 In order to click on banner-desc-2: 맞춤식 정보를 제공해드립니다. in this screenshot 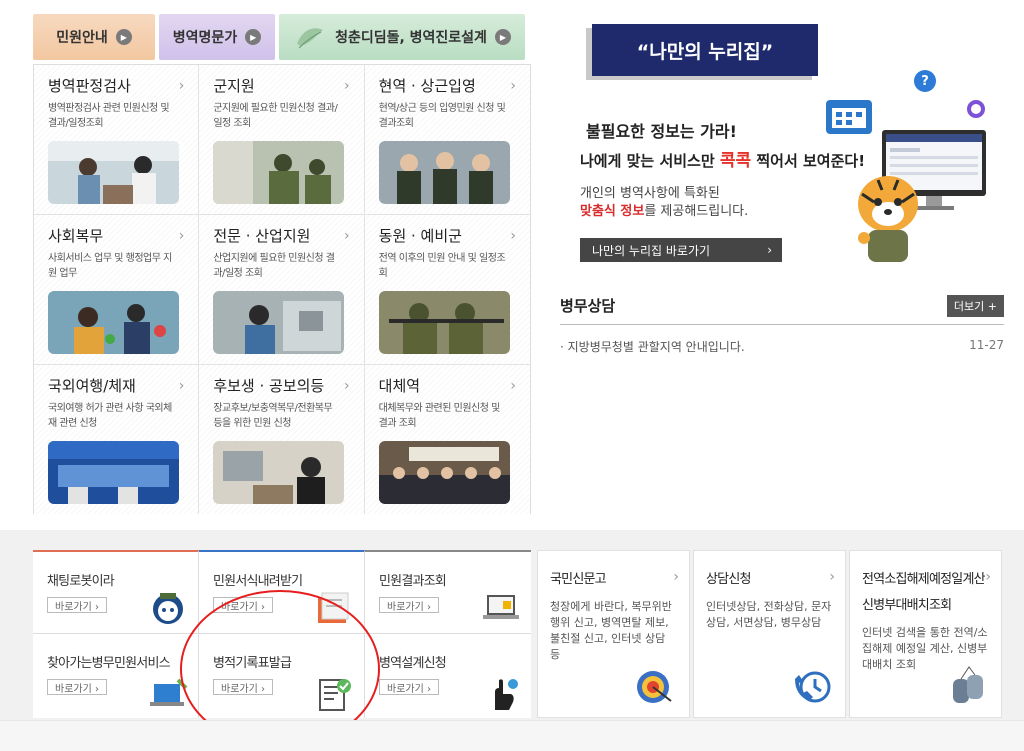, I will do `click(664, 209)`.